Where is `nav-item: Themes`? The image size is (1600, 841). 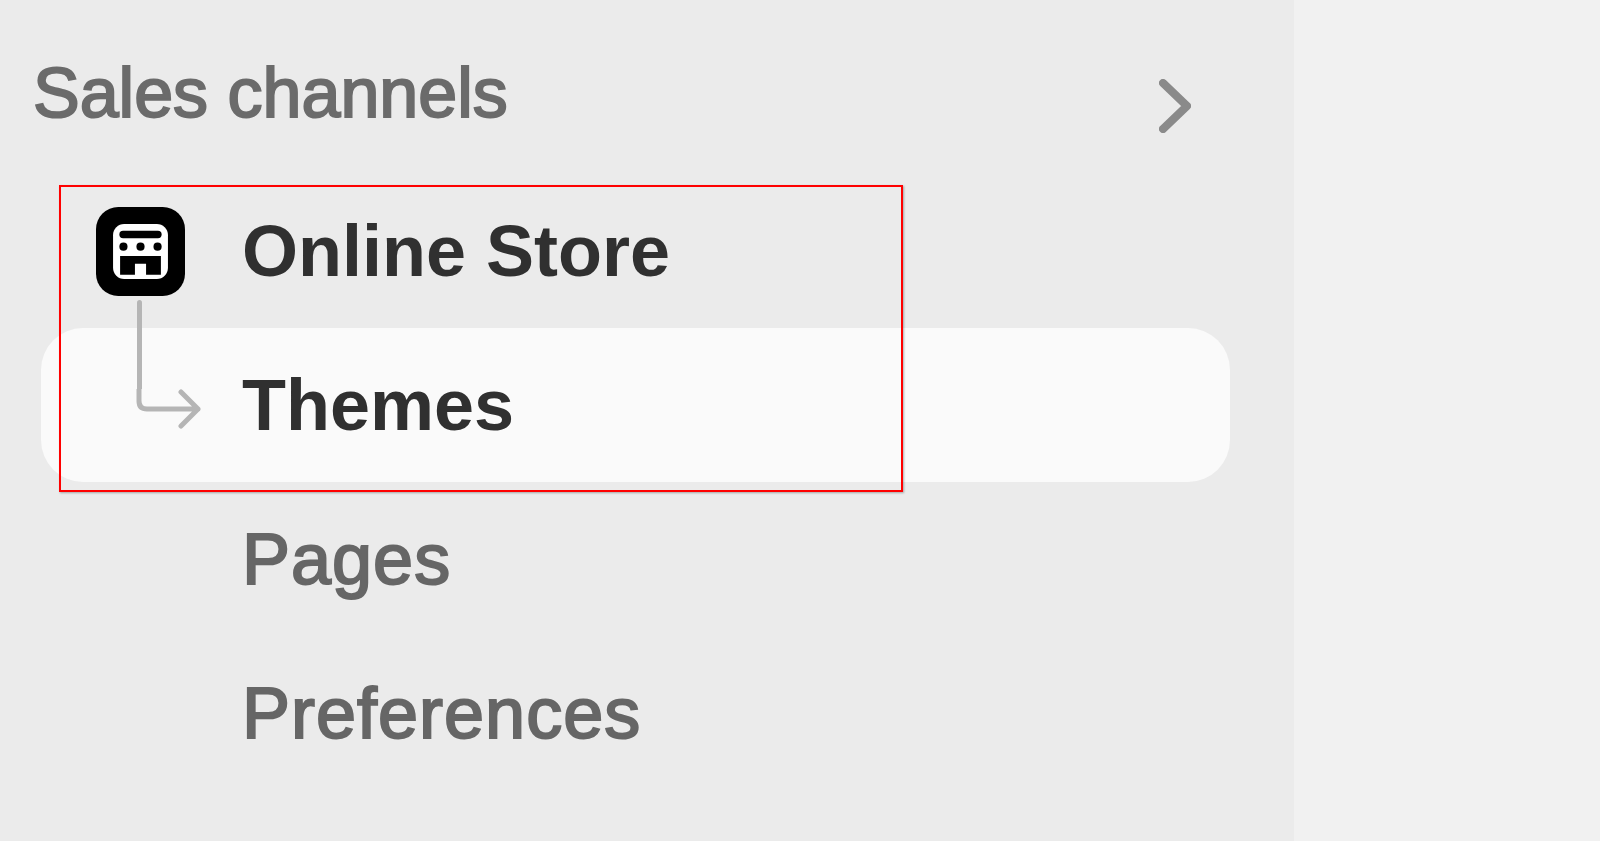 nav-item: Themes is located at coordinates (635, 405).